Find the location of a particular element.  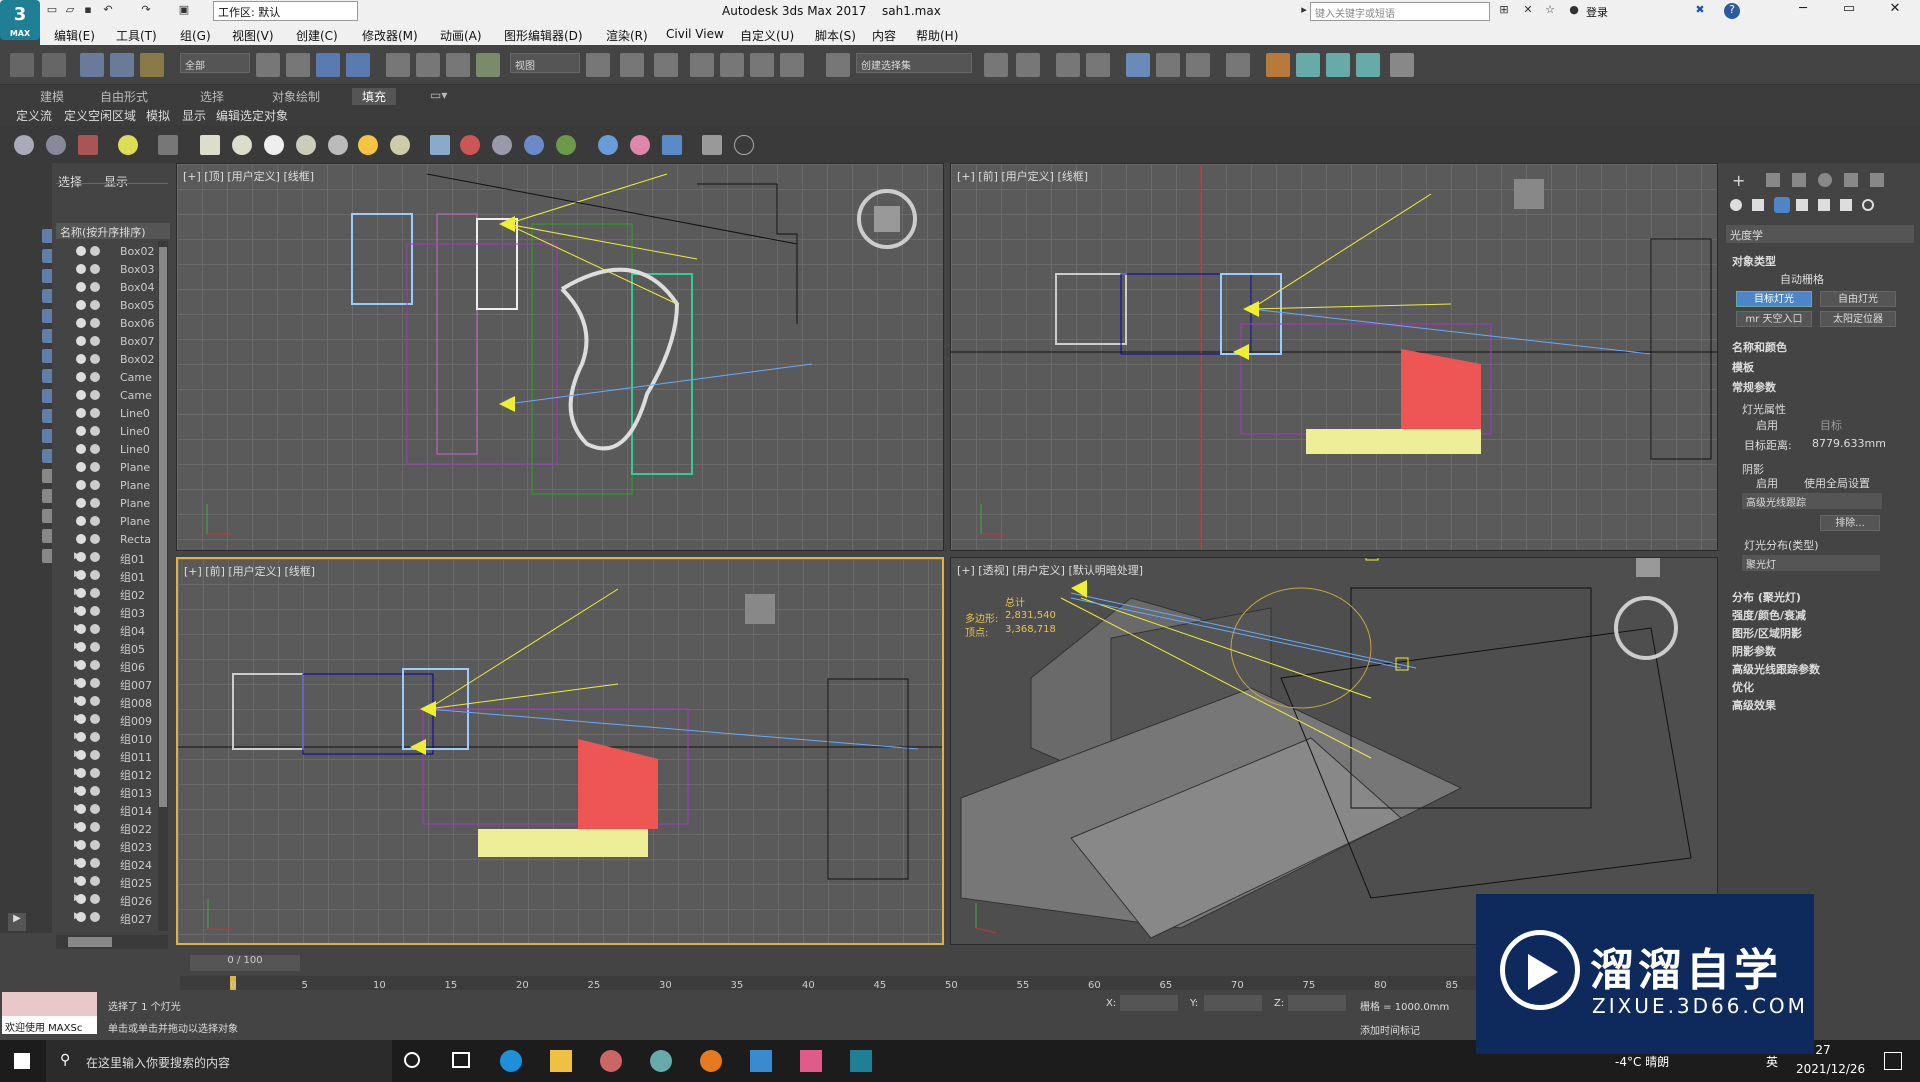

ribbon-simulate: 模拟 is located at coordinates (158, 115).